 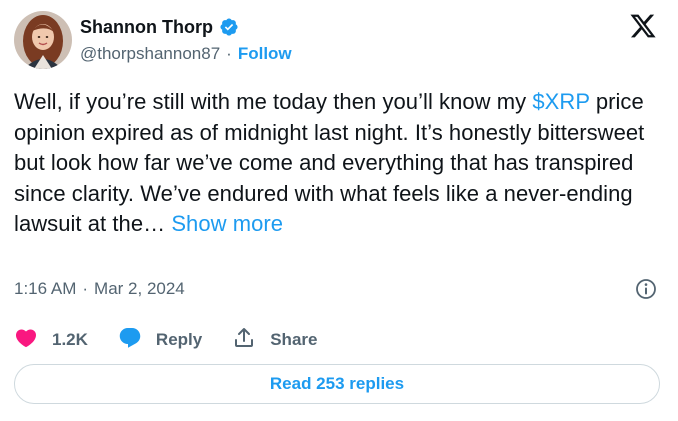 What do you see at coordinates (560, 101) in the screenshot?
I see `cashtag-link: $XRP` at bounding box center [560, 101].